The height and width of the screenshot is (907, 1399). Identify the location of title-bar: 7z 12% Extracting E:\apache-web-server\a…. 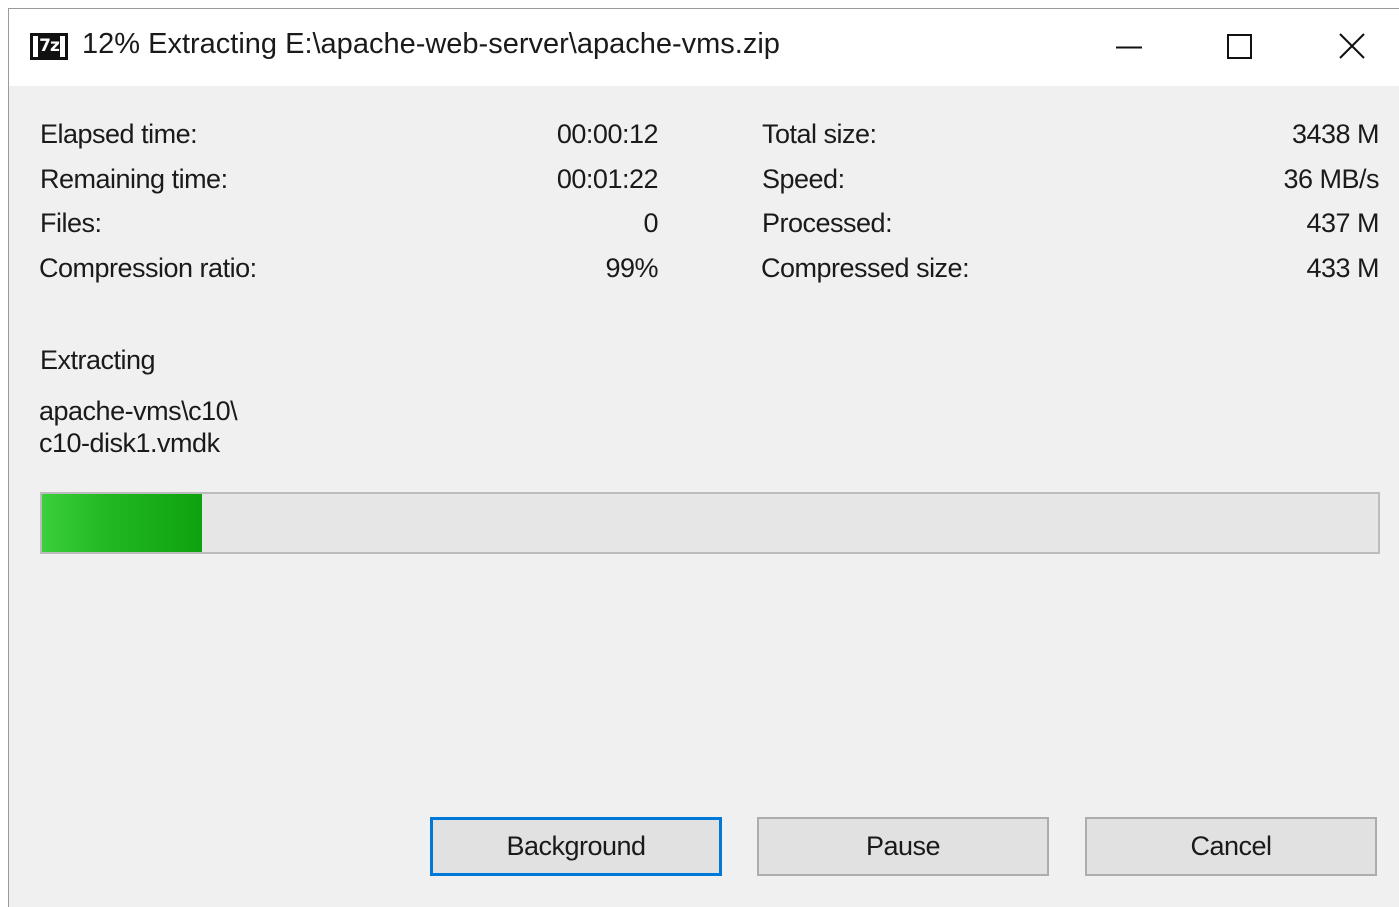
(704, 47).